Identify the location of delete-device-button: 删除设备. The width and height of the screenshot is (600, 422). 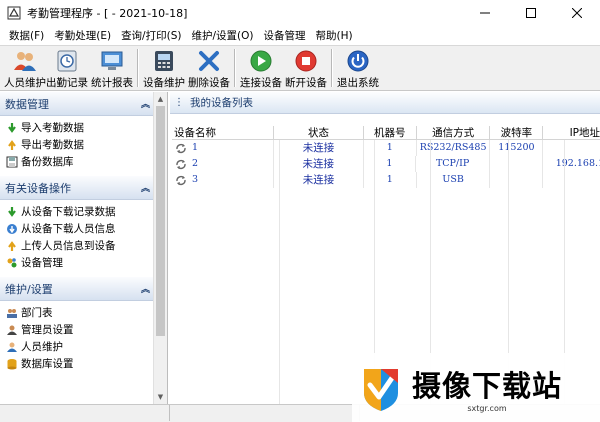
(209, 68).